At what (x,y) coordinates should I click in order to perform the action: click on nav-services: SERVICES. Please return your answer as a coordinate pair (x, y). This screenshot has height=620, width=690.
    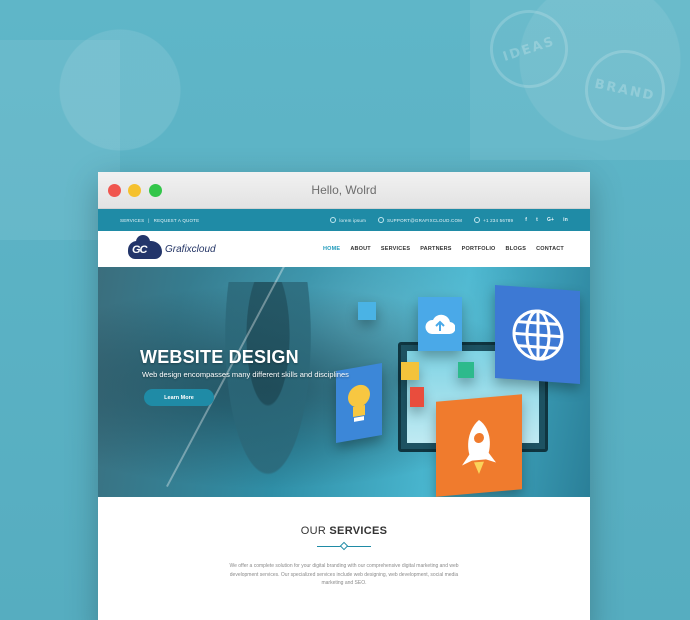
    Looking at the image, I should click on (395, 249).